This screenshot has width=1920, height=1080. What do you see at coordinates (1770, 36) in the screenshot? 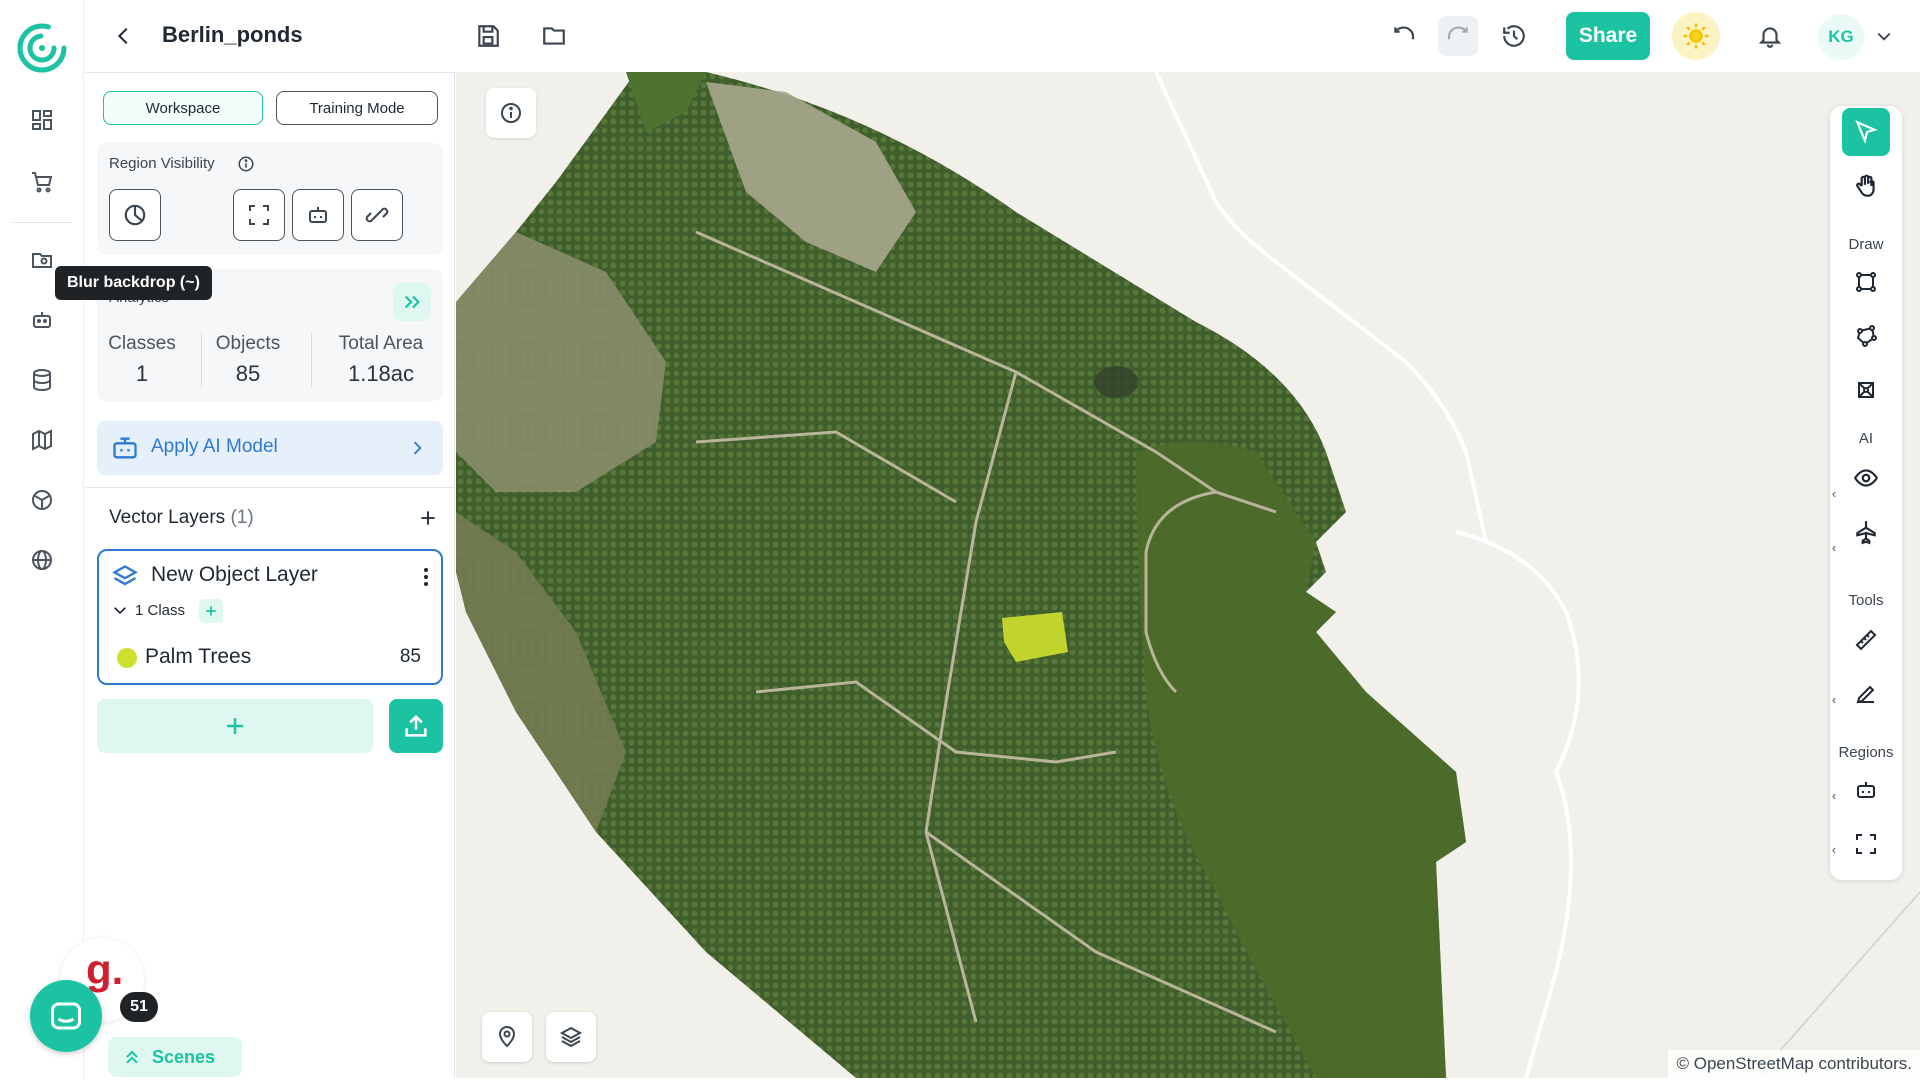
I see `bell-icon` at bounding box center [1770, 36].